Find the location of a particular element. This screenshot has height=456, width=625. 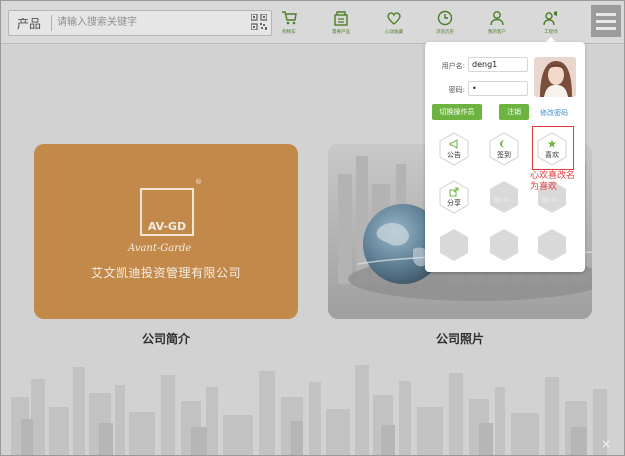

qr-code-icon is located at coordinates (259, 22).